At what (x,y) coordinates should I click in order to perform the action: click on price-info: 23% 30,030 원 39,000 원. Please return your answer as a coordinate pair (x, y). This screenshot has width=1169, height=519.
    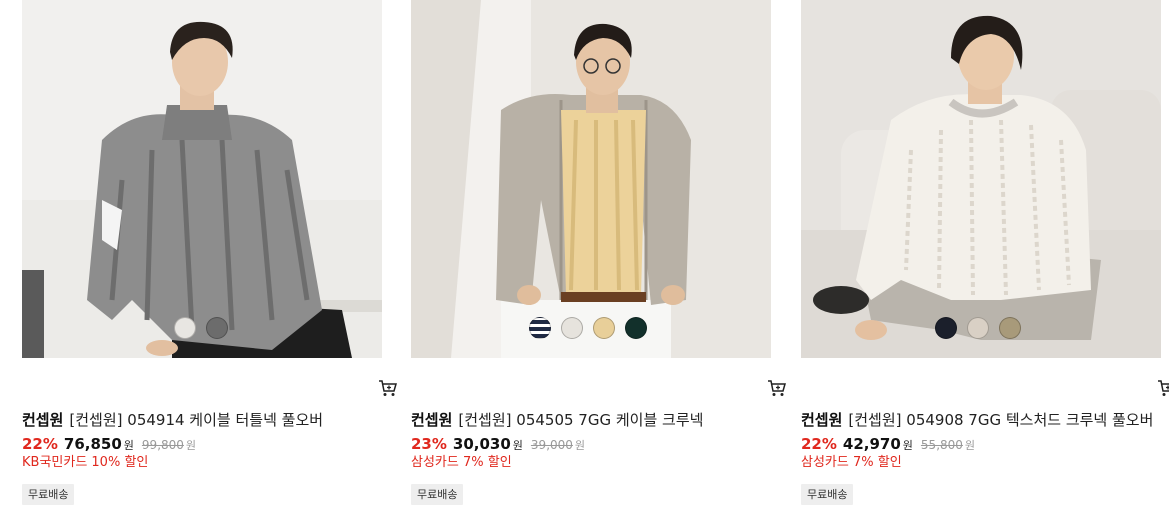
    Looking at the image, I should click on (498, 445).